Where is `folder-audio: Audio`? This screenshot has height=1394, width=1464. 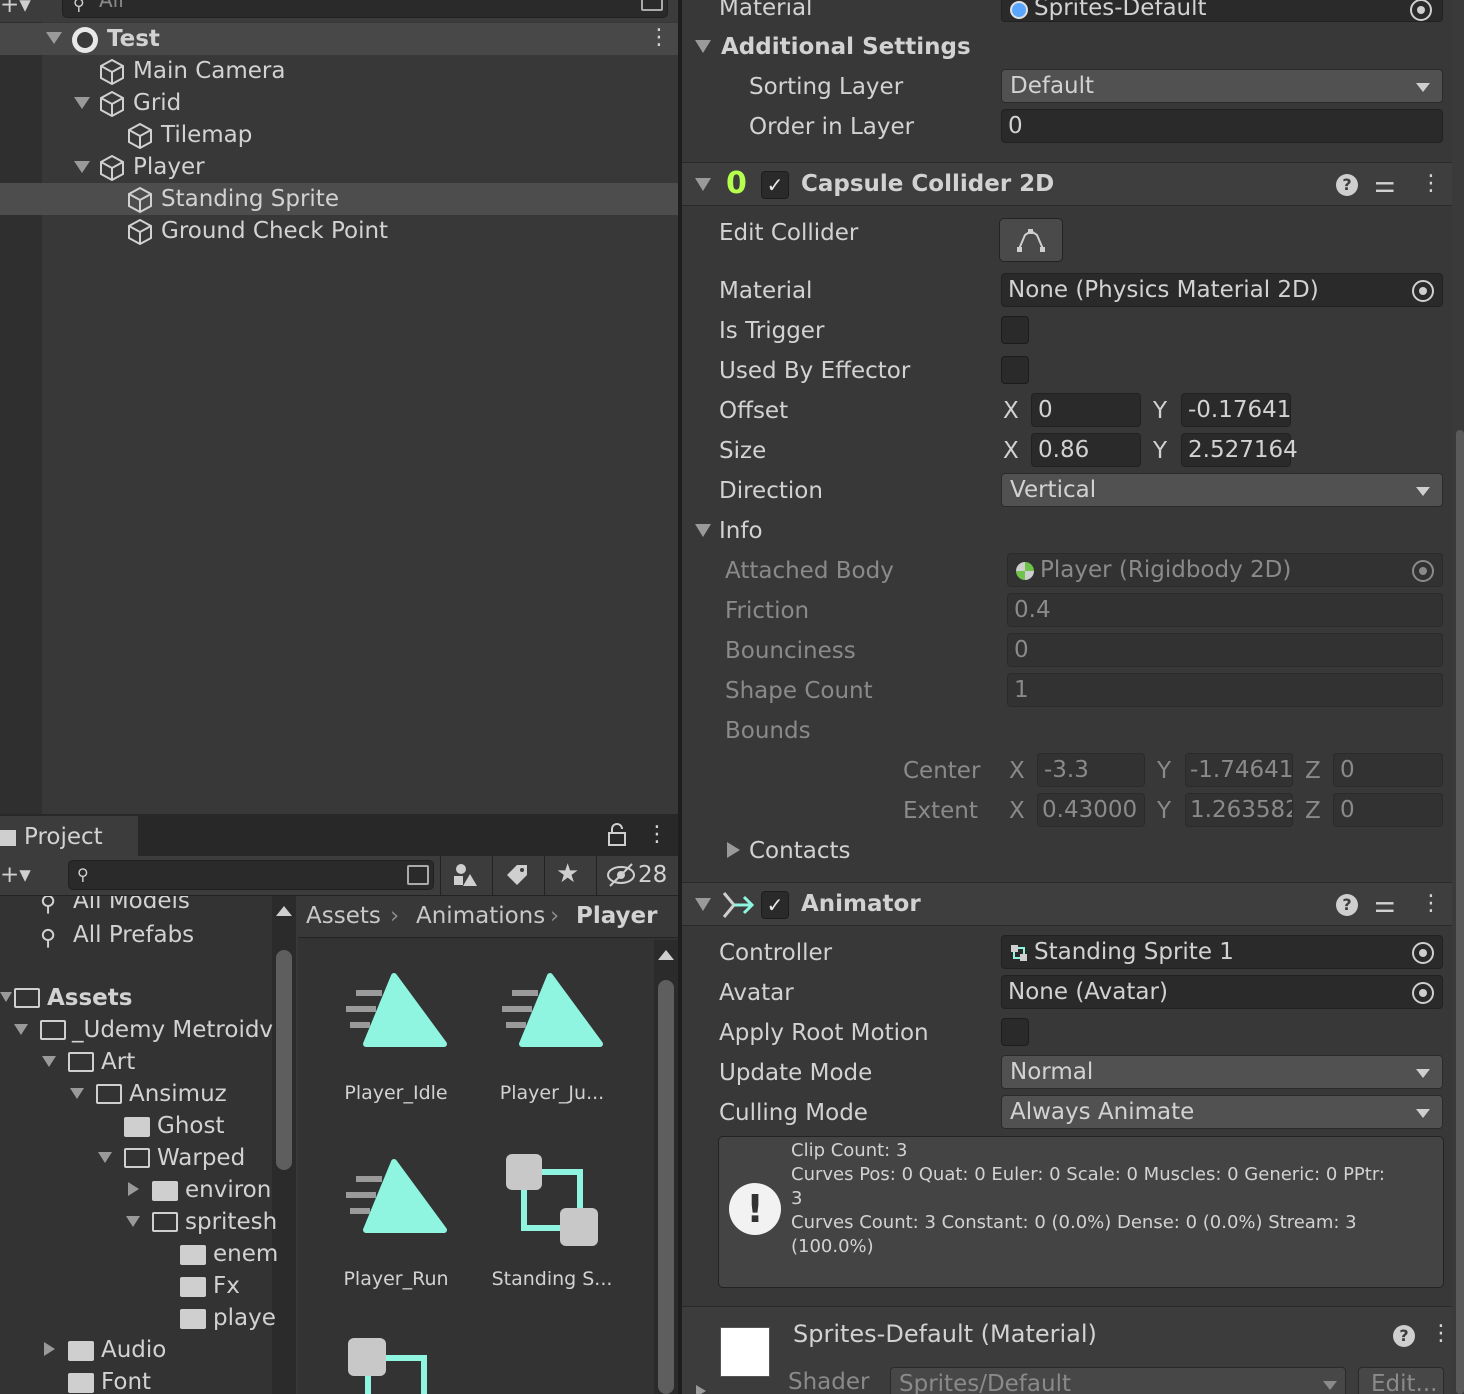
folder-audio: Audio is located at coordinates (136, 1350).